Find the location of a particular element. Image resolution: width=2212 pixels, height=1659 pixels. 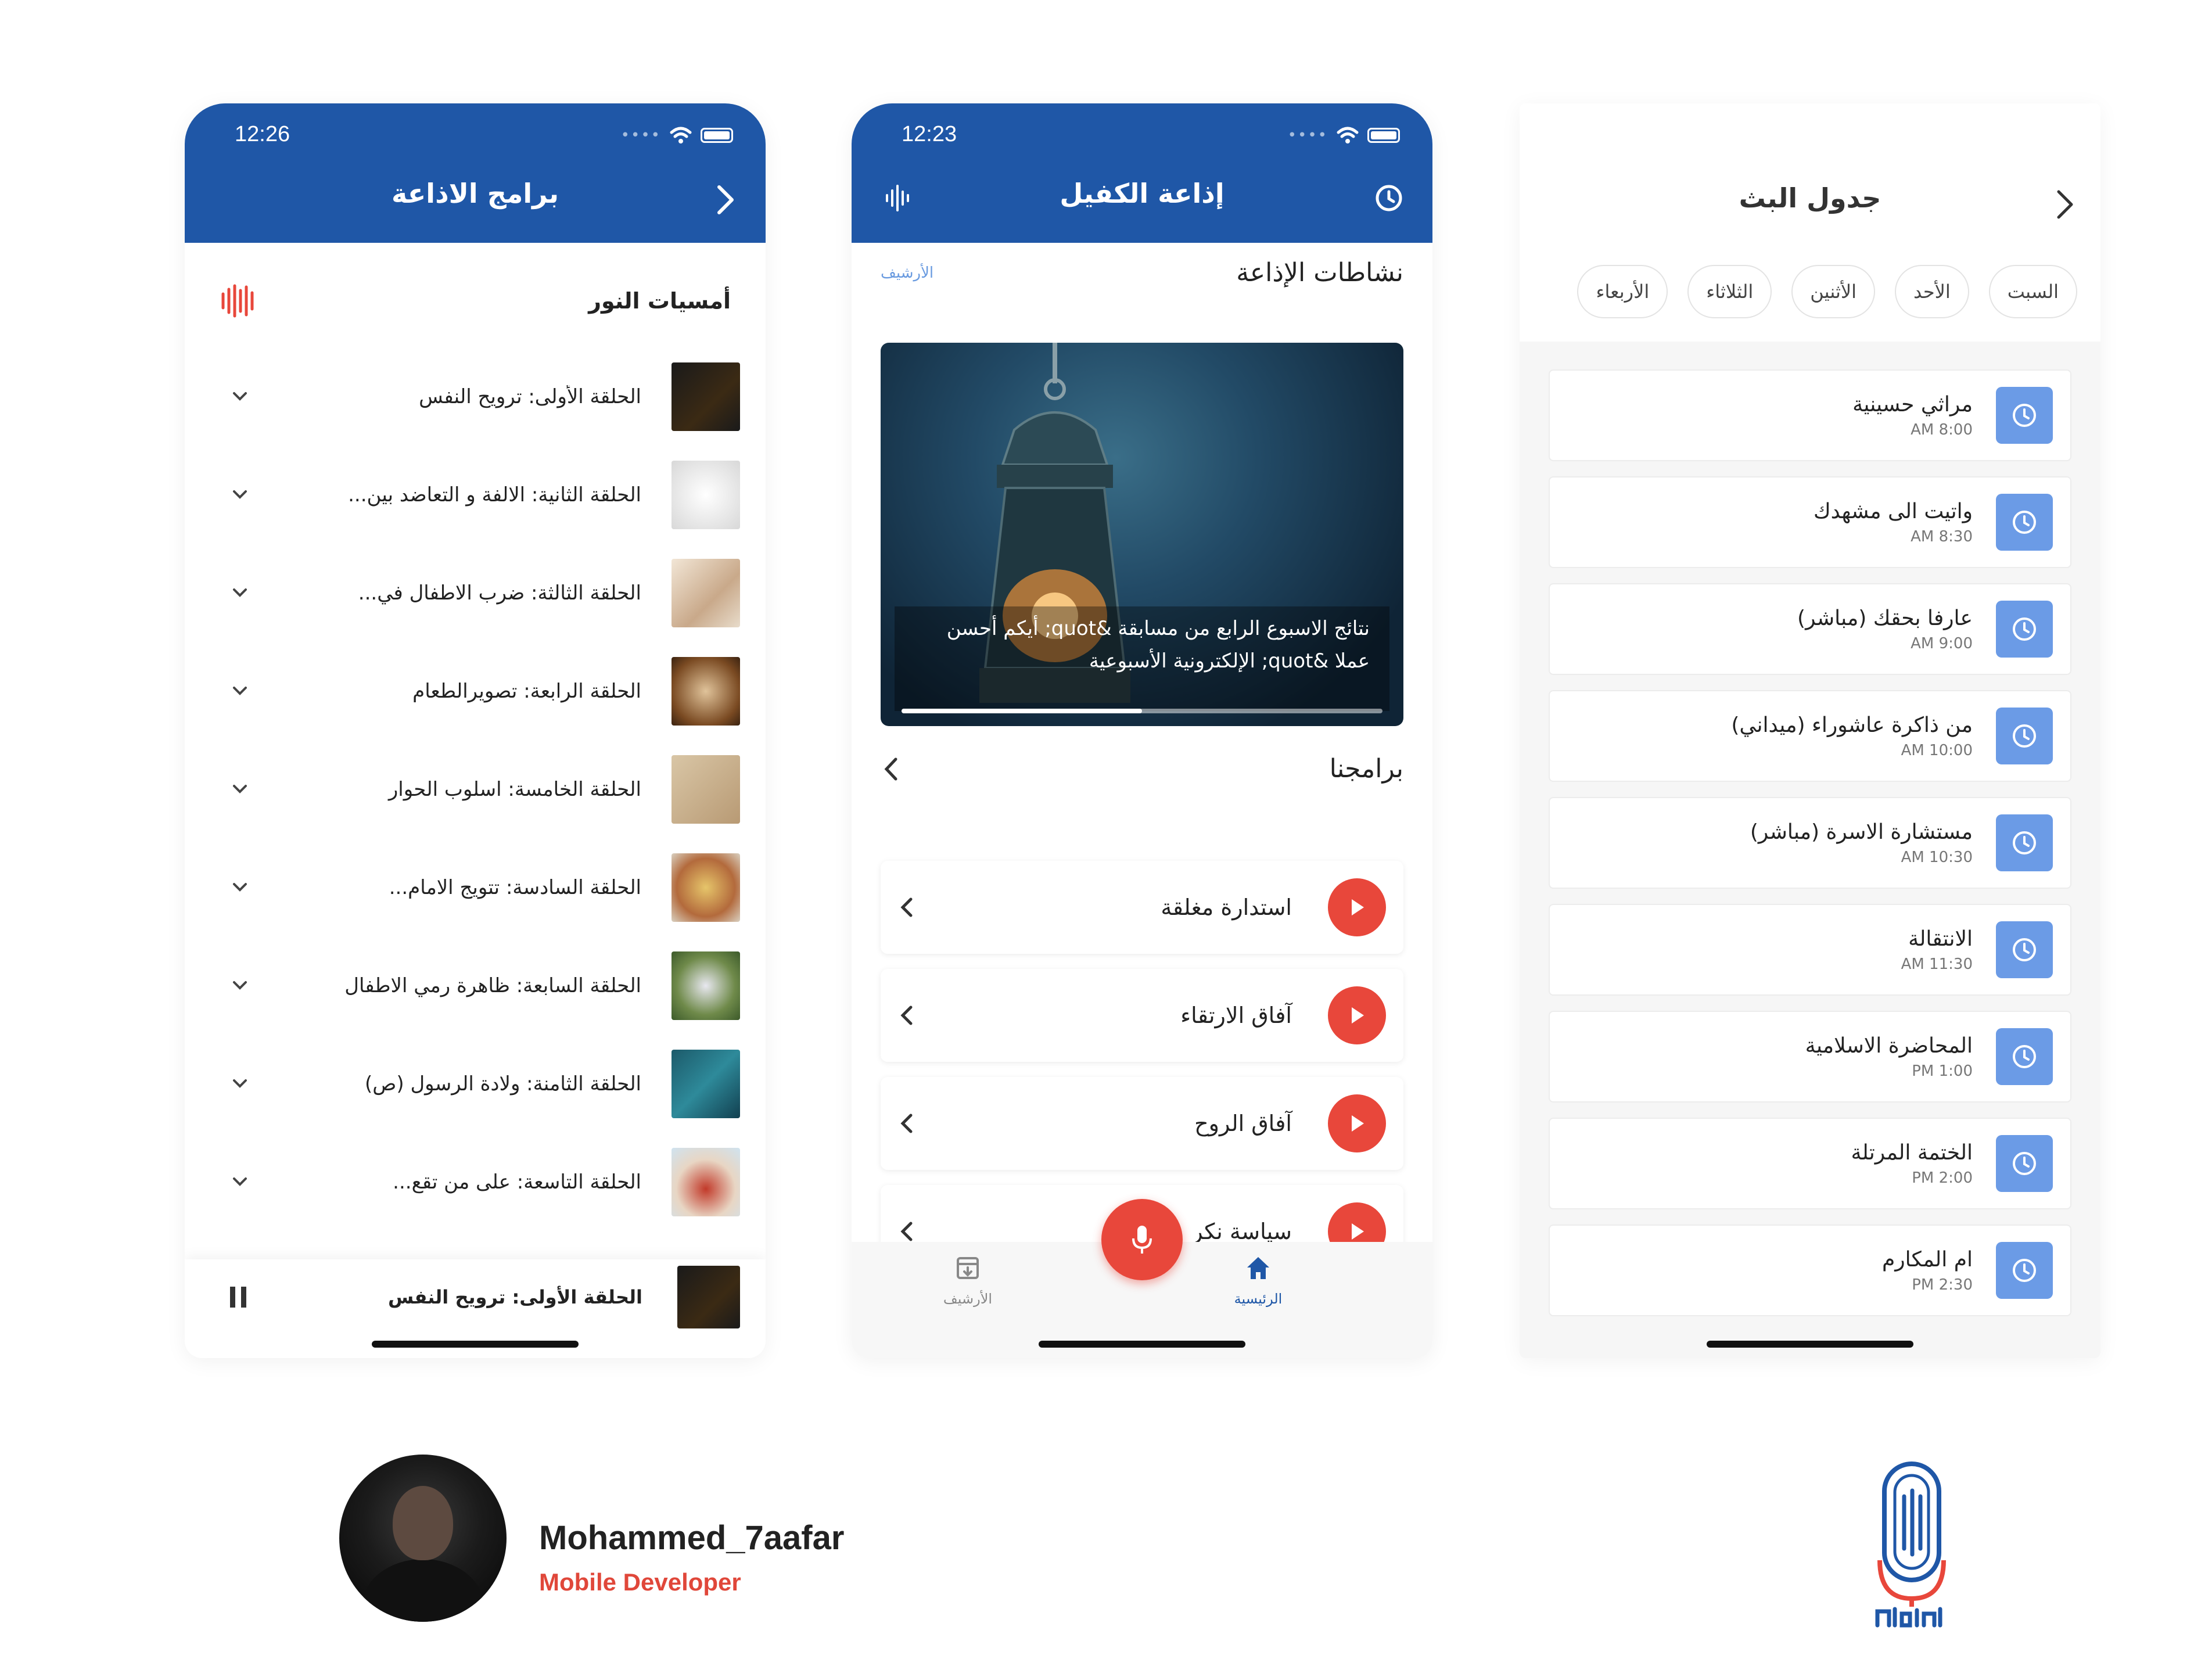

status-time: 12:23 is located at coordinates (930, 134).